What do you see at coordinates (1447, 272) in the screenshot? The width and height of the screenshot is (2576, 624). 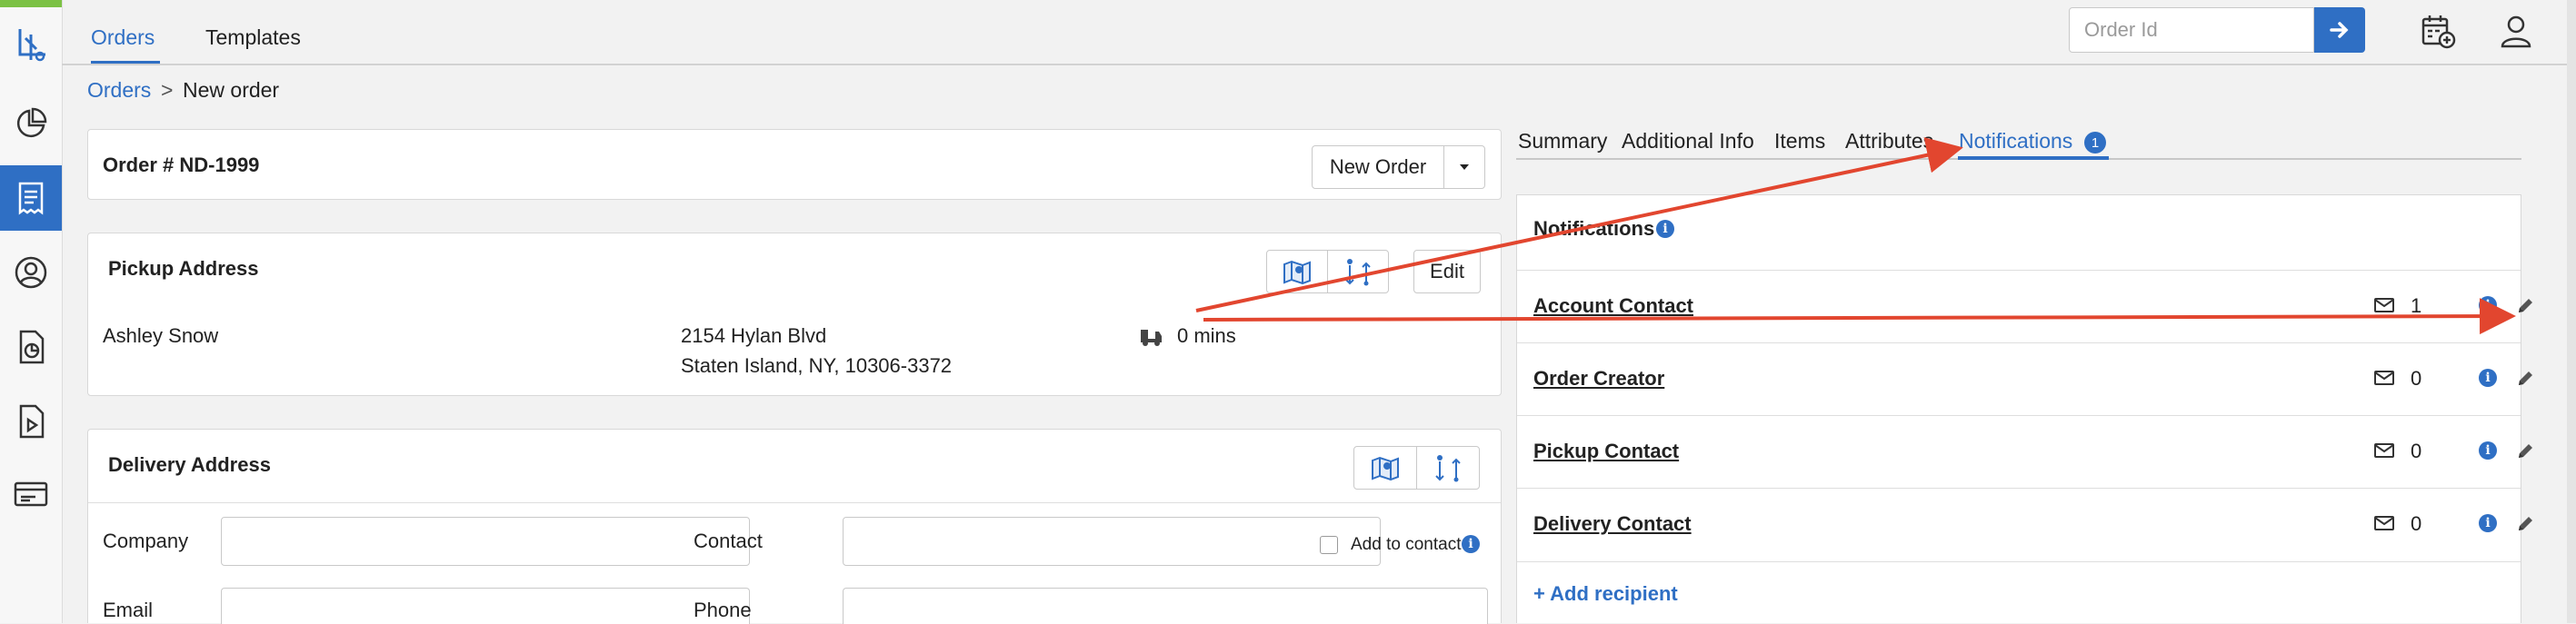 I see `pickup-edit-button: Edit` at bounding box center [1447, 272].